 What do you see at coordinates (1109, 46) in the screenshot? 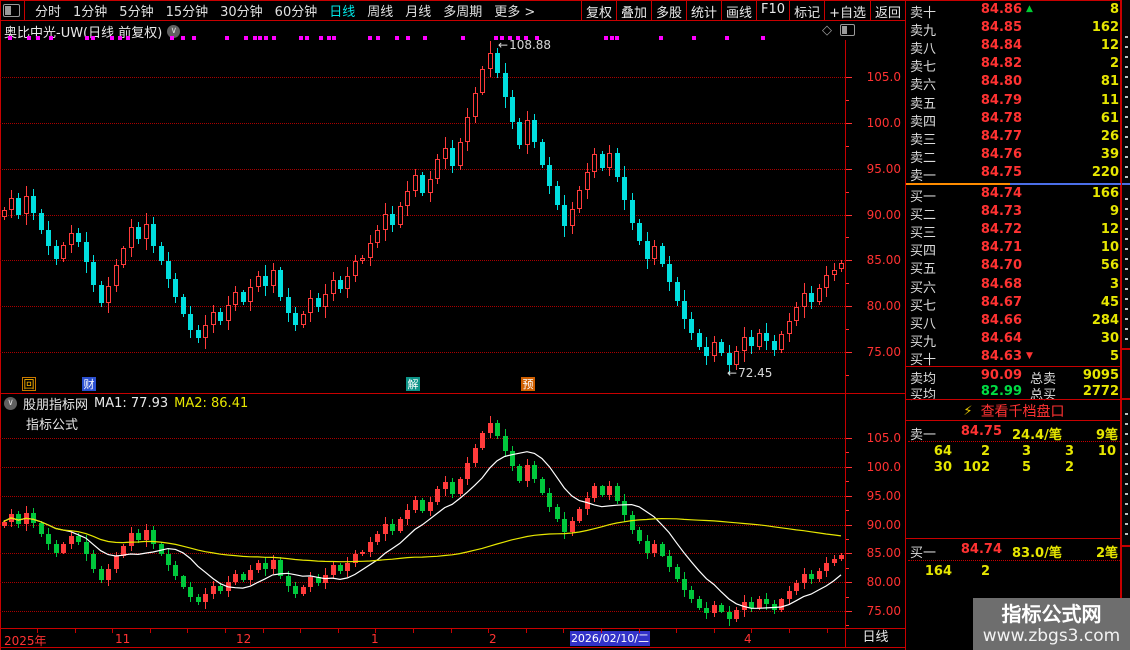
I see `order-volume: 12` at bounding box center [1109, 46].